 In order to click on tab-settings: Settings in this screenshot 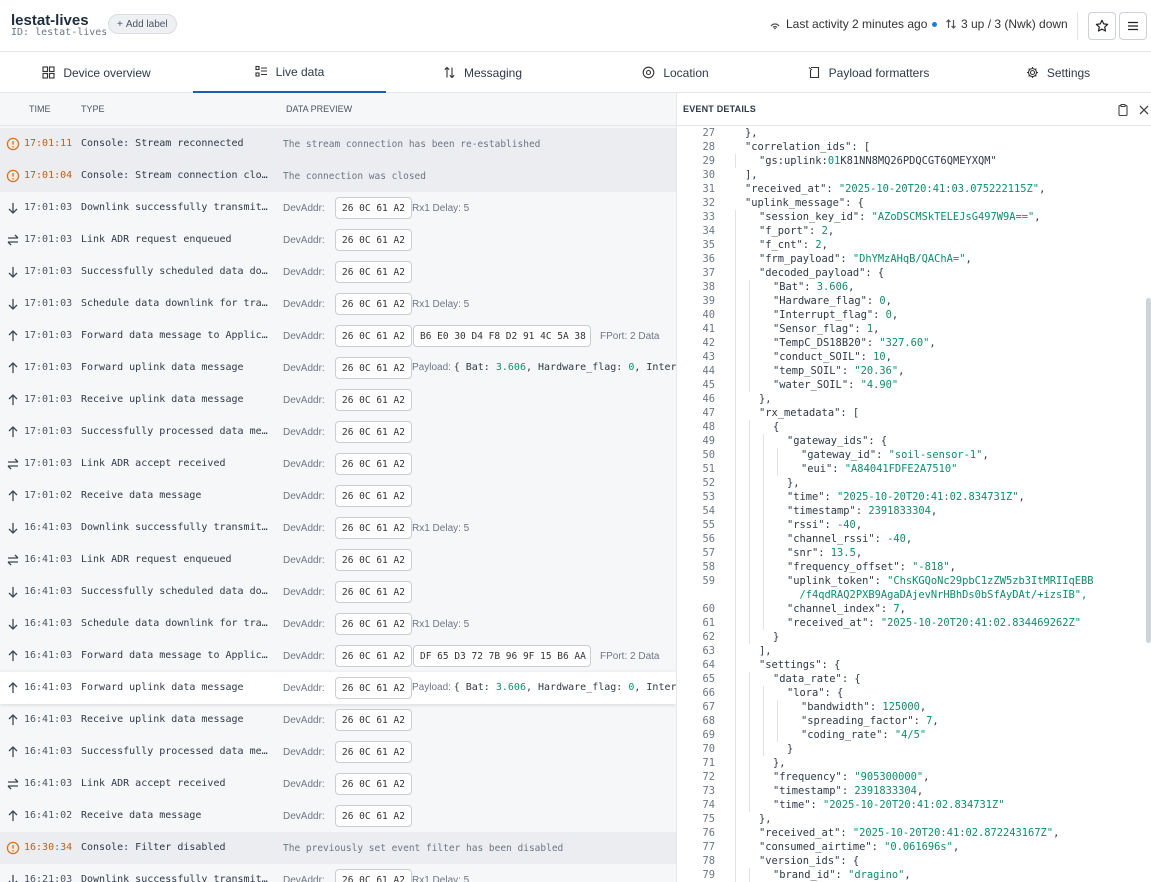, I will do `click(1058, 72)`.